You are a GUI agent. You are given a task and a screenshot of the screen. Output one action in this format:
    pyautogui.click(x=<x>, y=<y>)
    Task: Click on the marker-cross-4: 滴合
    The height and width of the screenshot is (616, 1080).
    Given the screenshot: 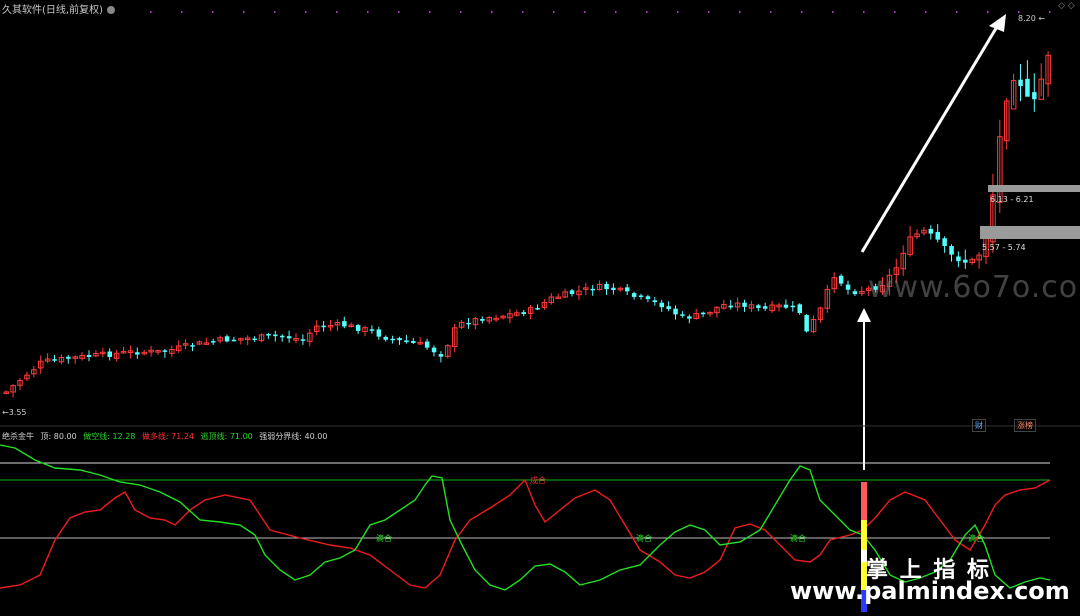 What is the action you would take?
    pyautogui.click(x=798, y=538)
    